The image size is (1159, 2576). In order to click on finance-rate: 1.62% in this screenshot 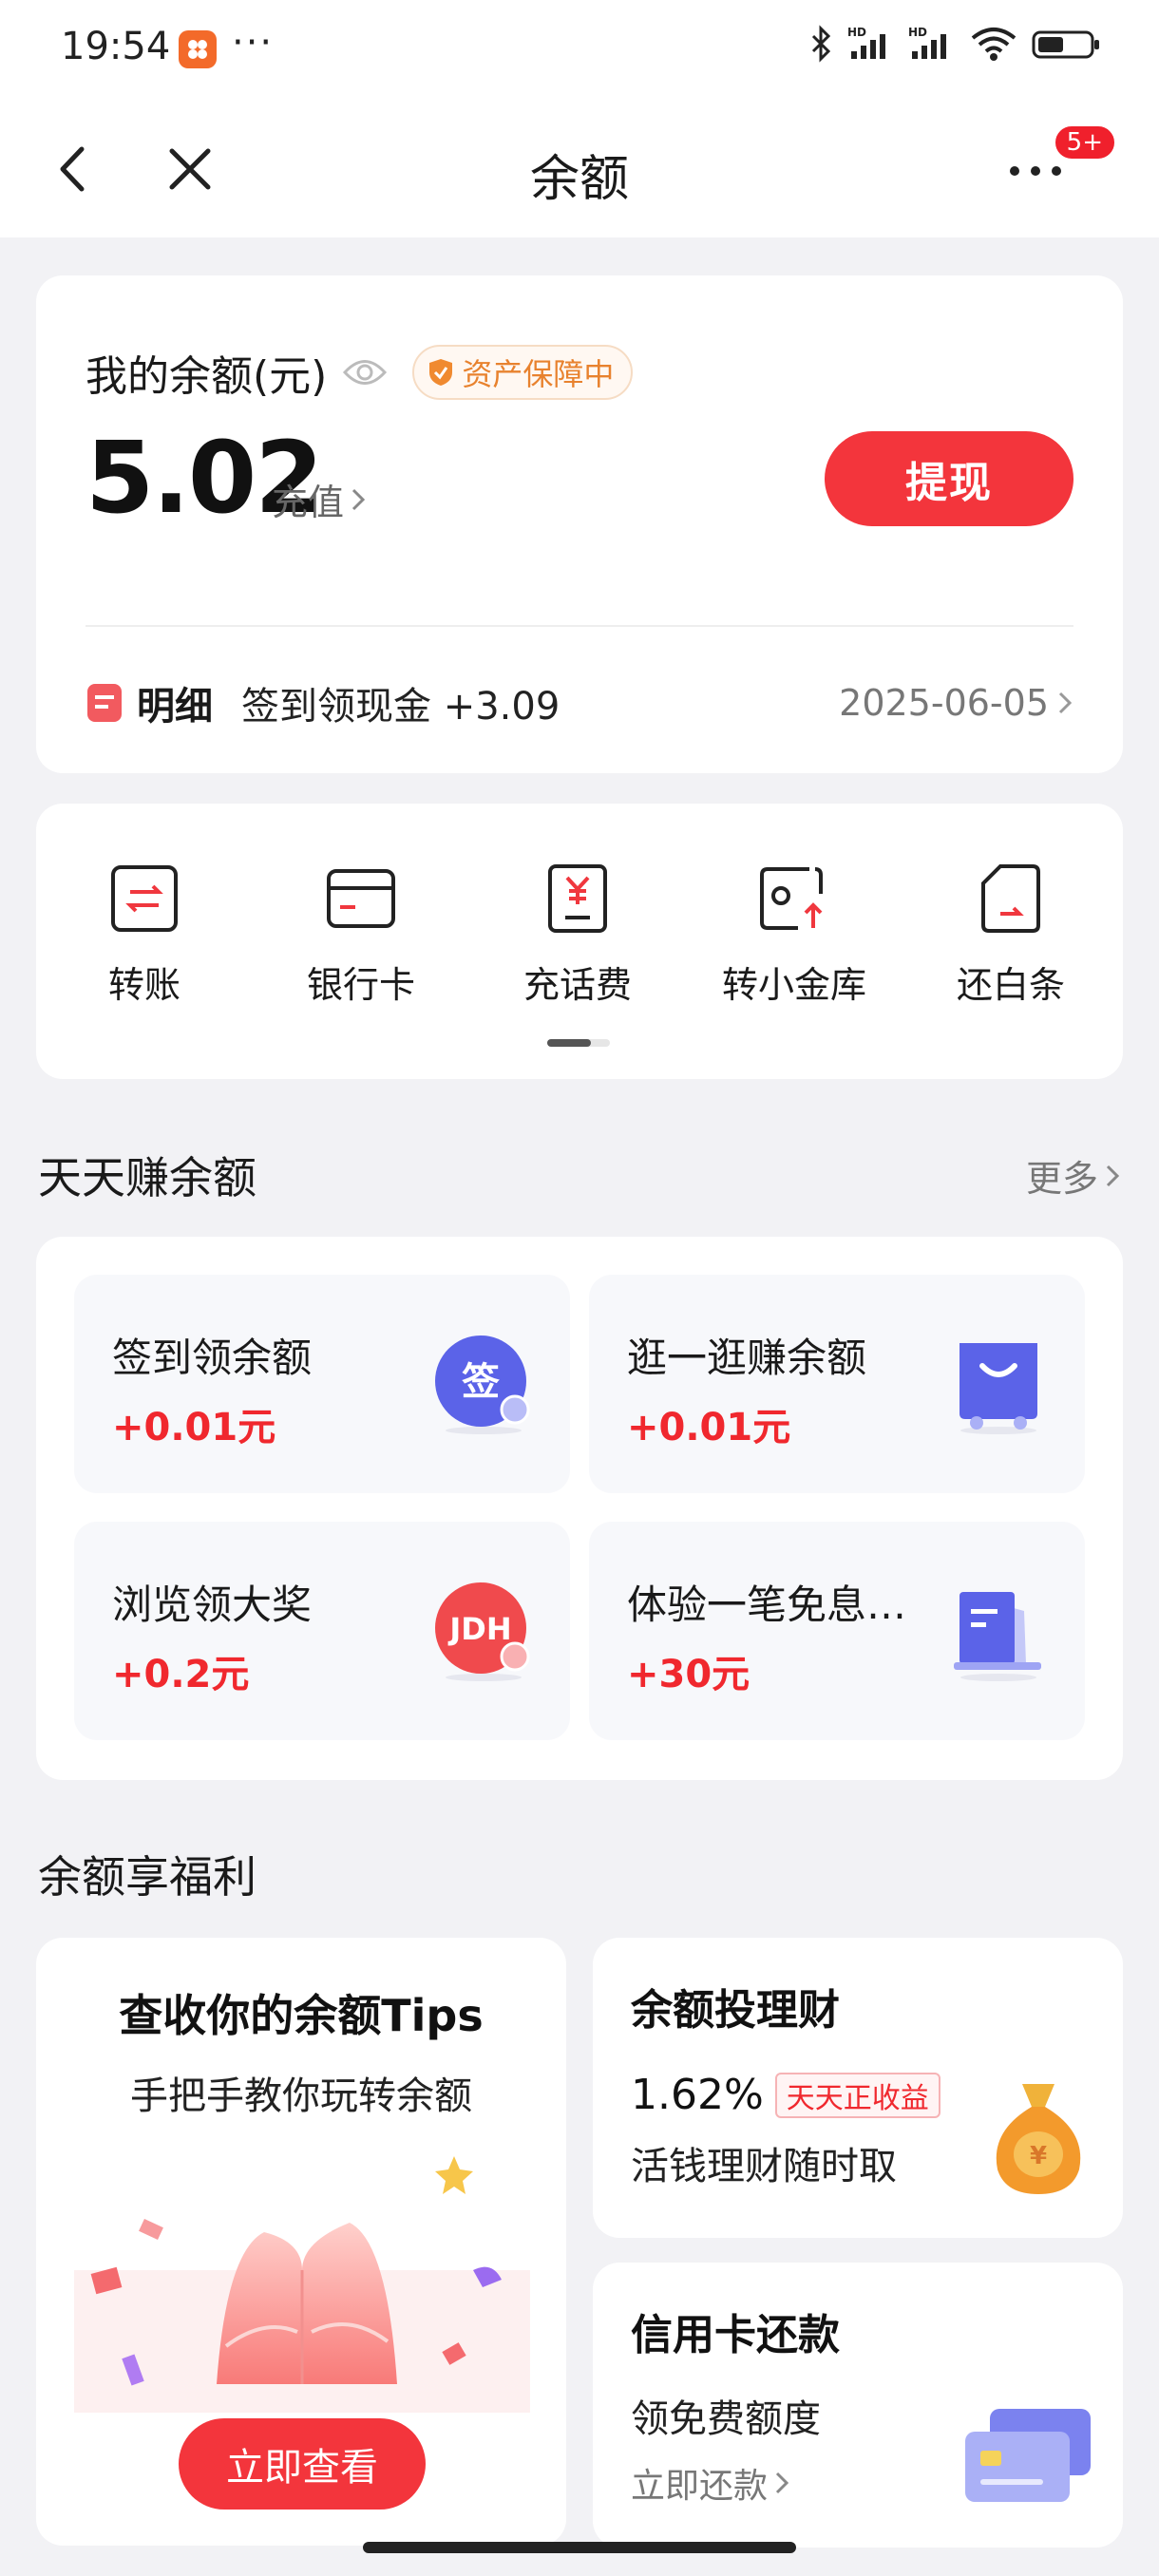, I will do `click(697, 2095)`.